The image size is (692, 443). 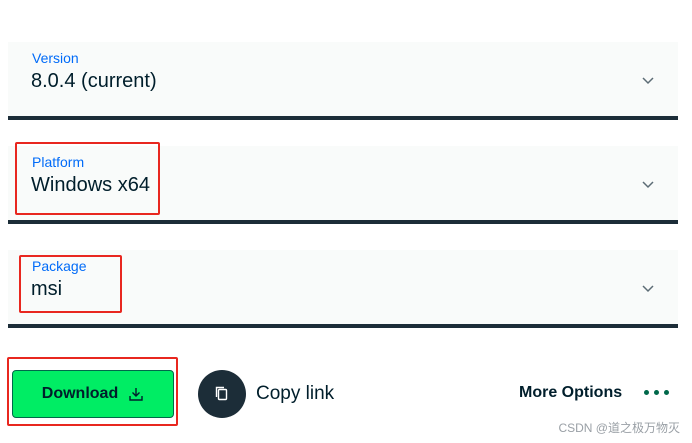 I want to click on version-value: 8.0.4 (current), so click(x=94, y=81).